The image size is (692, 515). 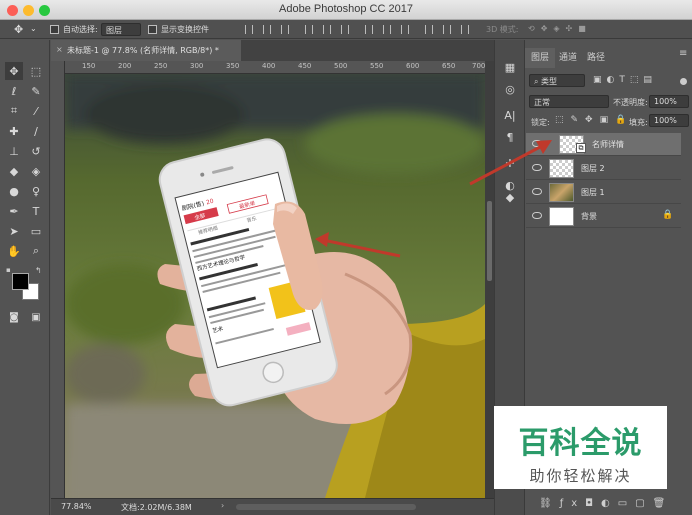 I want to click on options-bar: ✥ ⌄ 自动选择: 图层 显示变换控件 3D 模式: ⟲✥◈✣■, so click(x=346, y=29).